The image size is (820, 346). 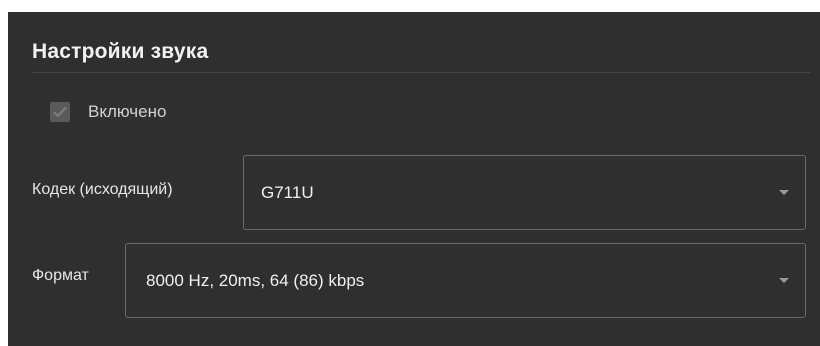 What do you see at coordinates (120, 51) in the screenshot?
I see `section-title: Настройки звука` at bounding box center [120, 51].